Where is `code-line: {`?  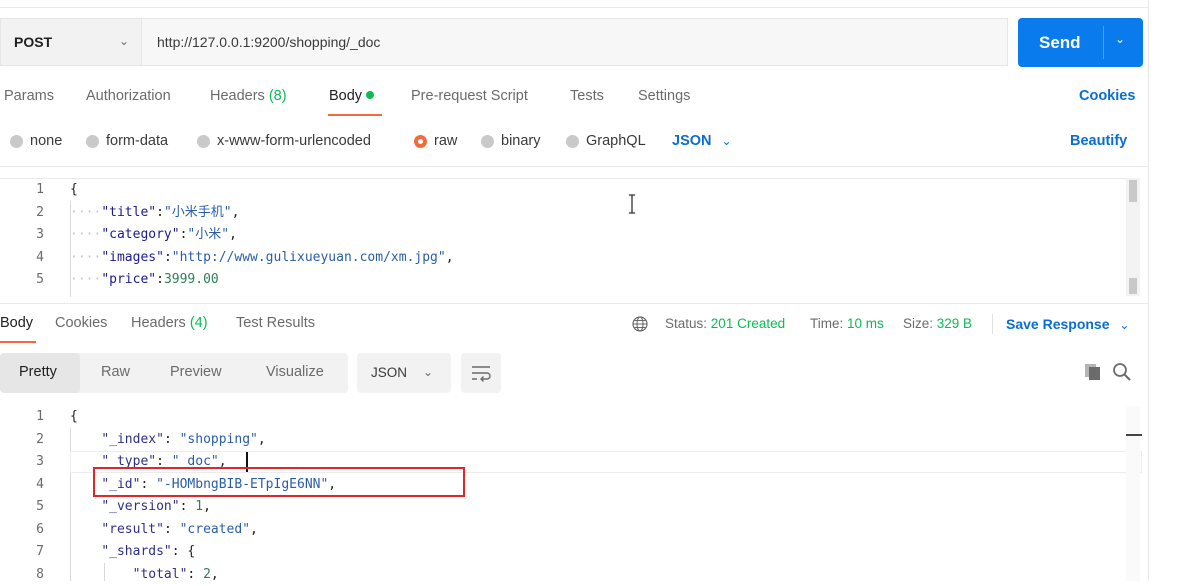
code-line: { is located at coordinates (262, 190).